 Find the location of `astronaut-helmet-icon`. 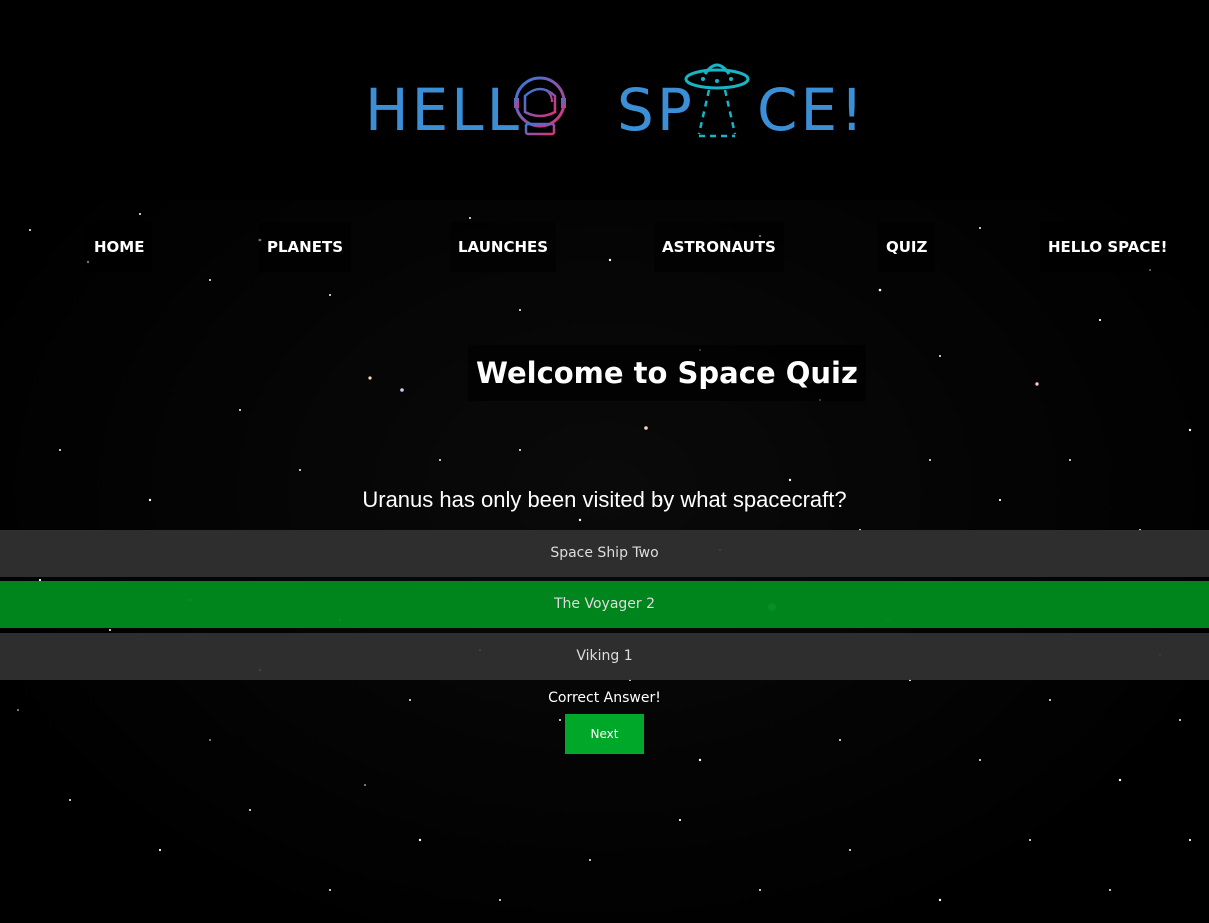

astronaut-helmet-icon is located at coordinates (540, 106).